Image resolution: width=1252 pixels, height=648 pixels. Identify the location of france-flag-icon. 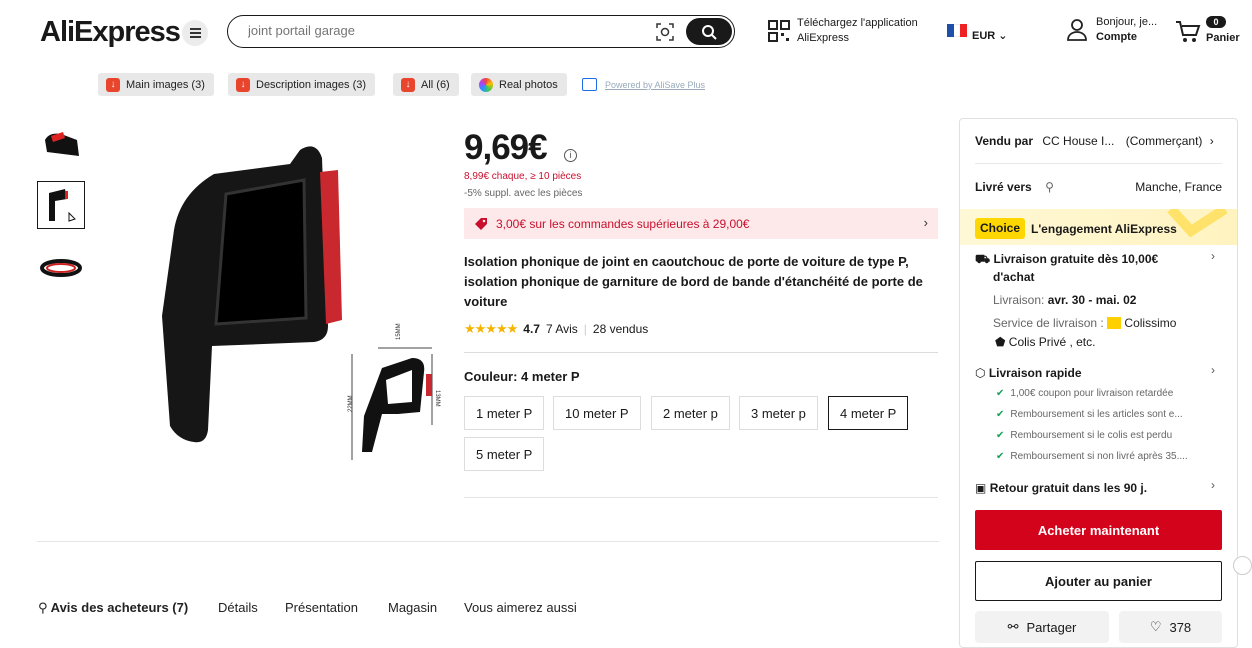
(957, 30).